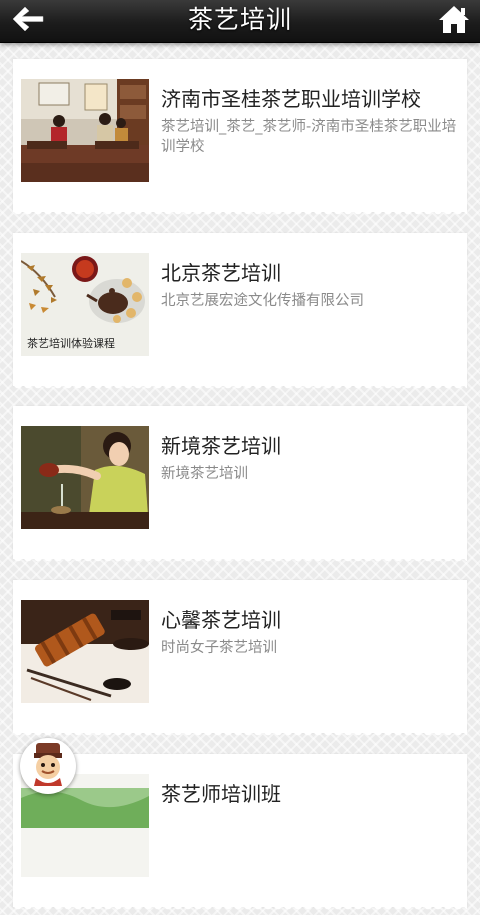 The width and height of the screenshot is (480, 915). I want to click on item-description: 新境茶艺培训, so click(204, 474).